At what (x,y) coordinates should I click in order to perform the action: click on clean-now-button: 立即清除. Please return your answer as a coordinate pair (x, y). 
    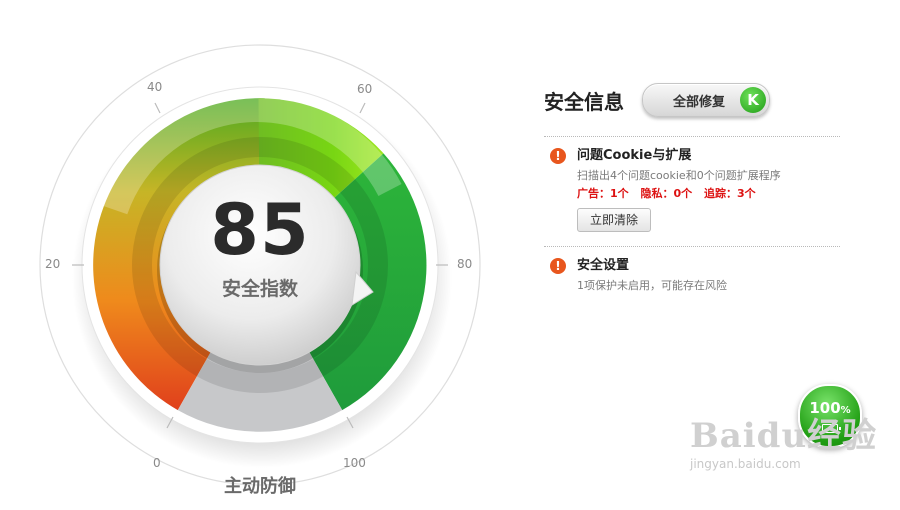
    Looking at the image, I should click on (614, 220).